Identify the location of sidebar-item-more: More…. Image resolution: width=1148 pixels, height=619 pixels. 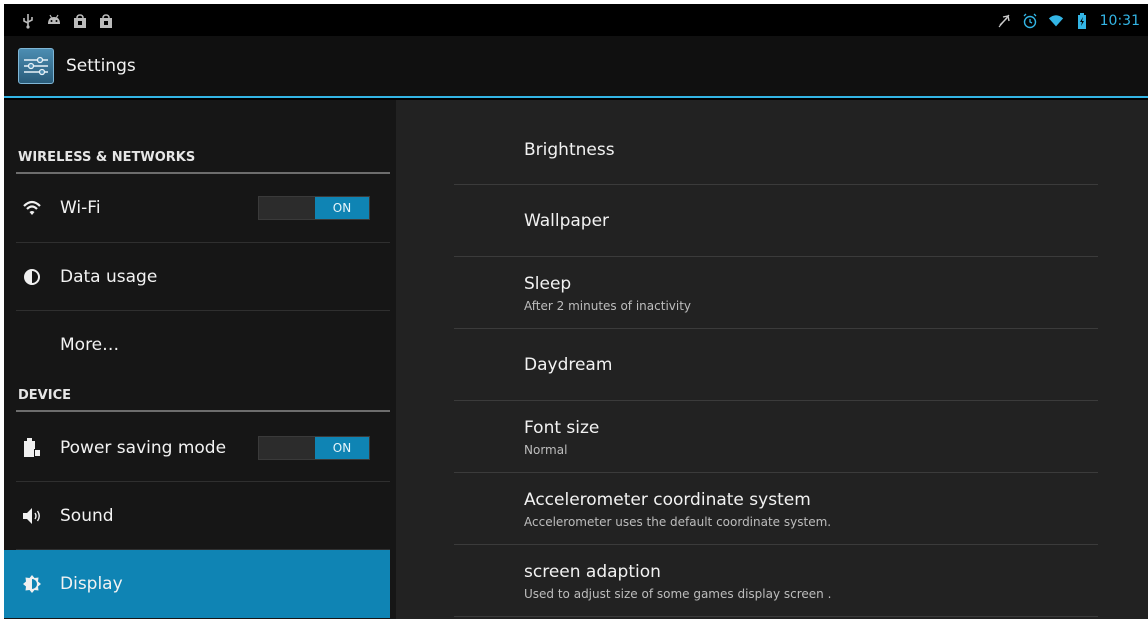
(197, 345).